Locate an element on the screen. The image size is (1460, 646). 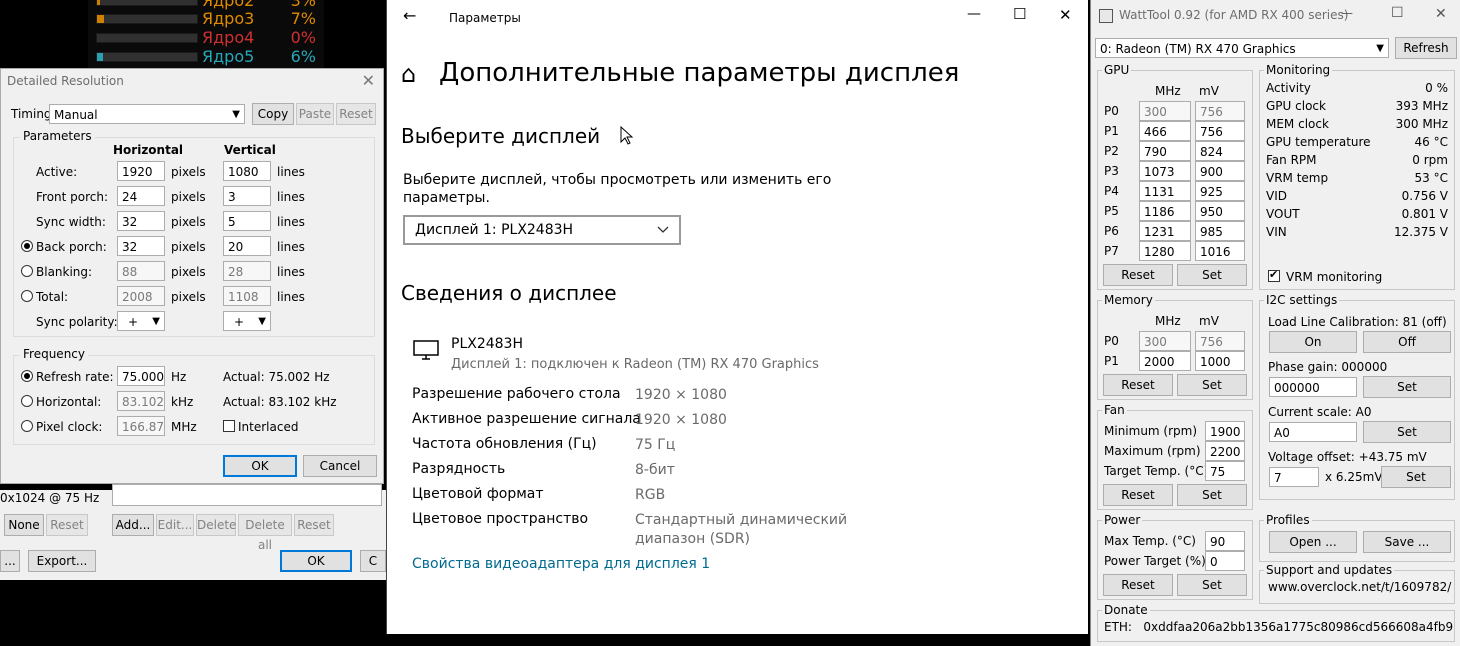
p1-mhz-input: 466 is located at coordinates (1165, 131).